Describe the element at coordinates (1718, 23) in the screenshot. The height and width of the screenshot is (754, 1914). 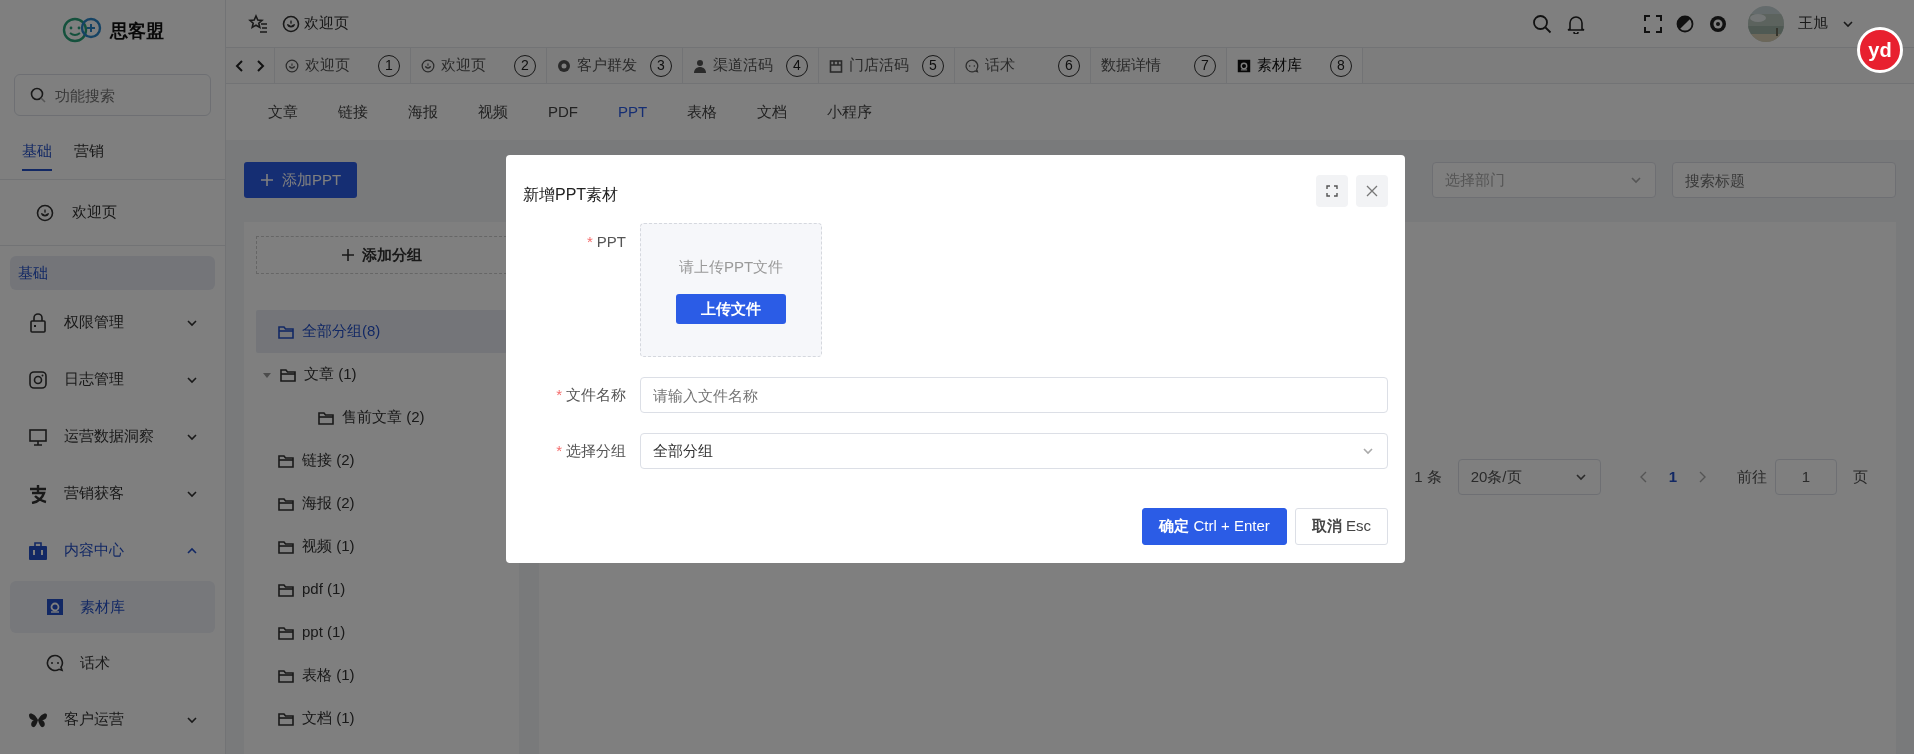
I see `settings-icon` at that location.